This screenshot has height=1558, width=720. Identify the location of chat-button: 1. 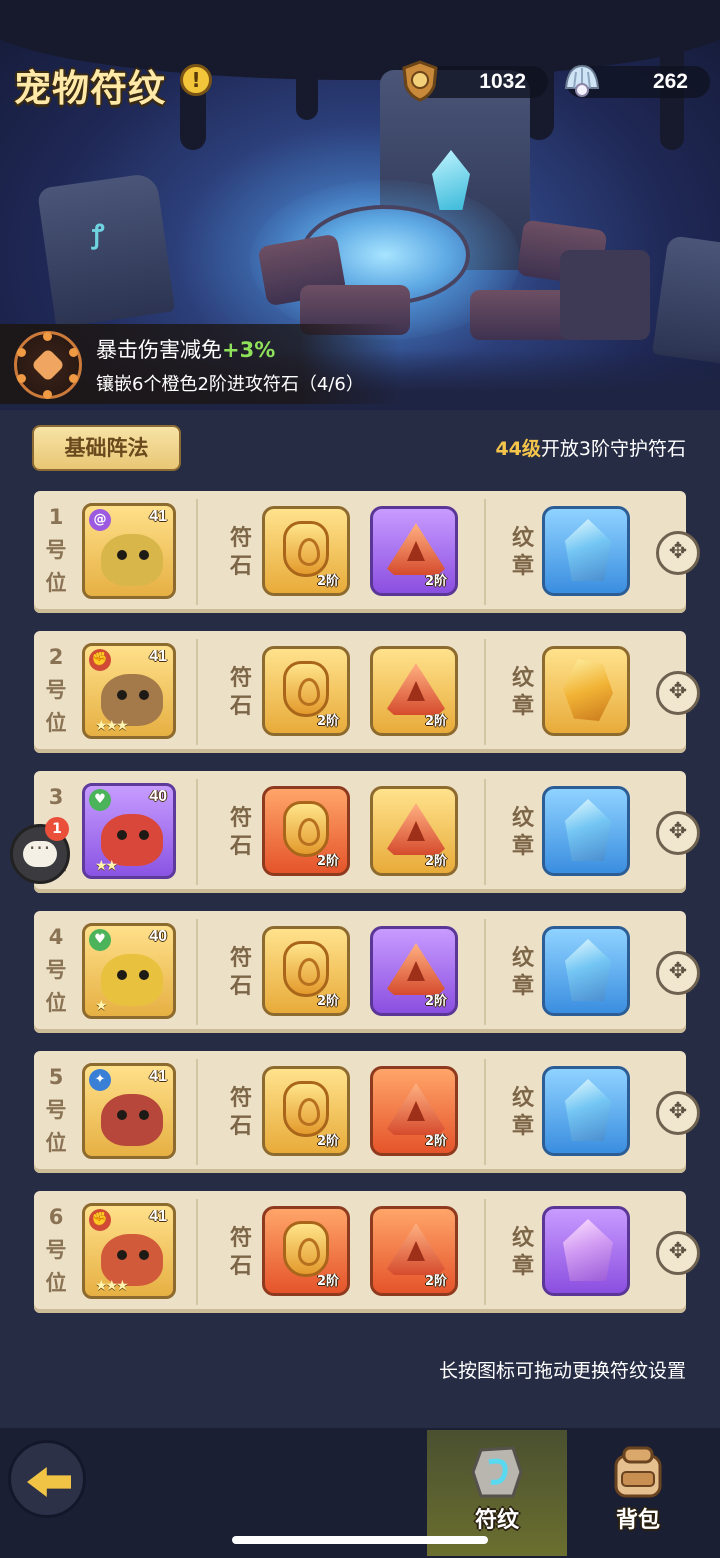
(40, 850).